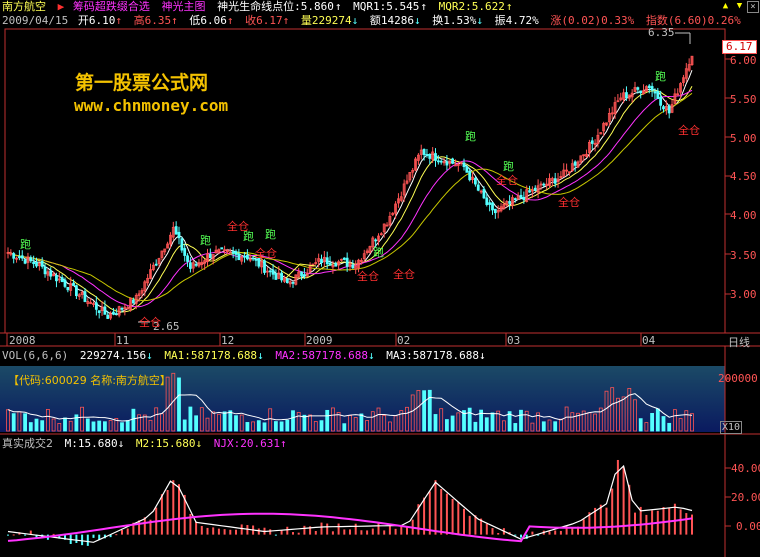 The width and height of the screenshot is (760, 557). Describe the element at coordinates (123, 340) in the screenshot. I see `time-axis-label: 11` at that location.